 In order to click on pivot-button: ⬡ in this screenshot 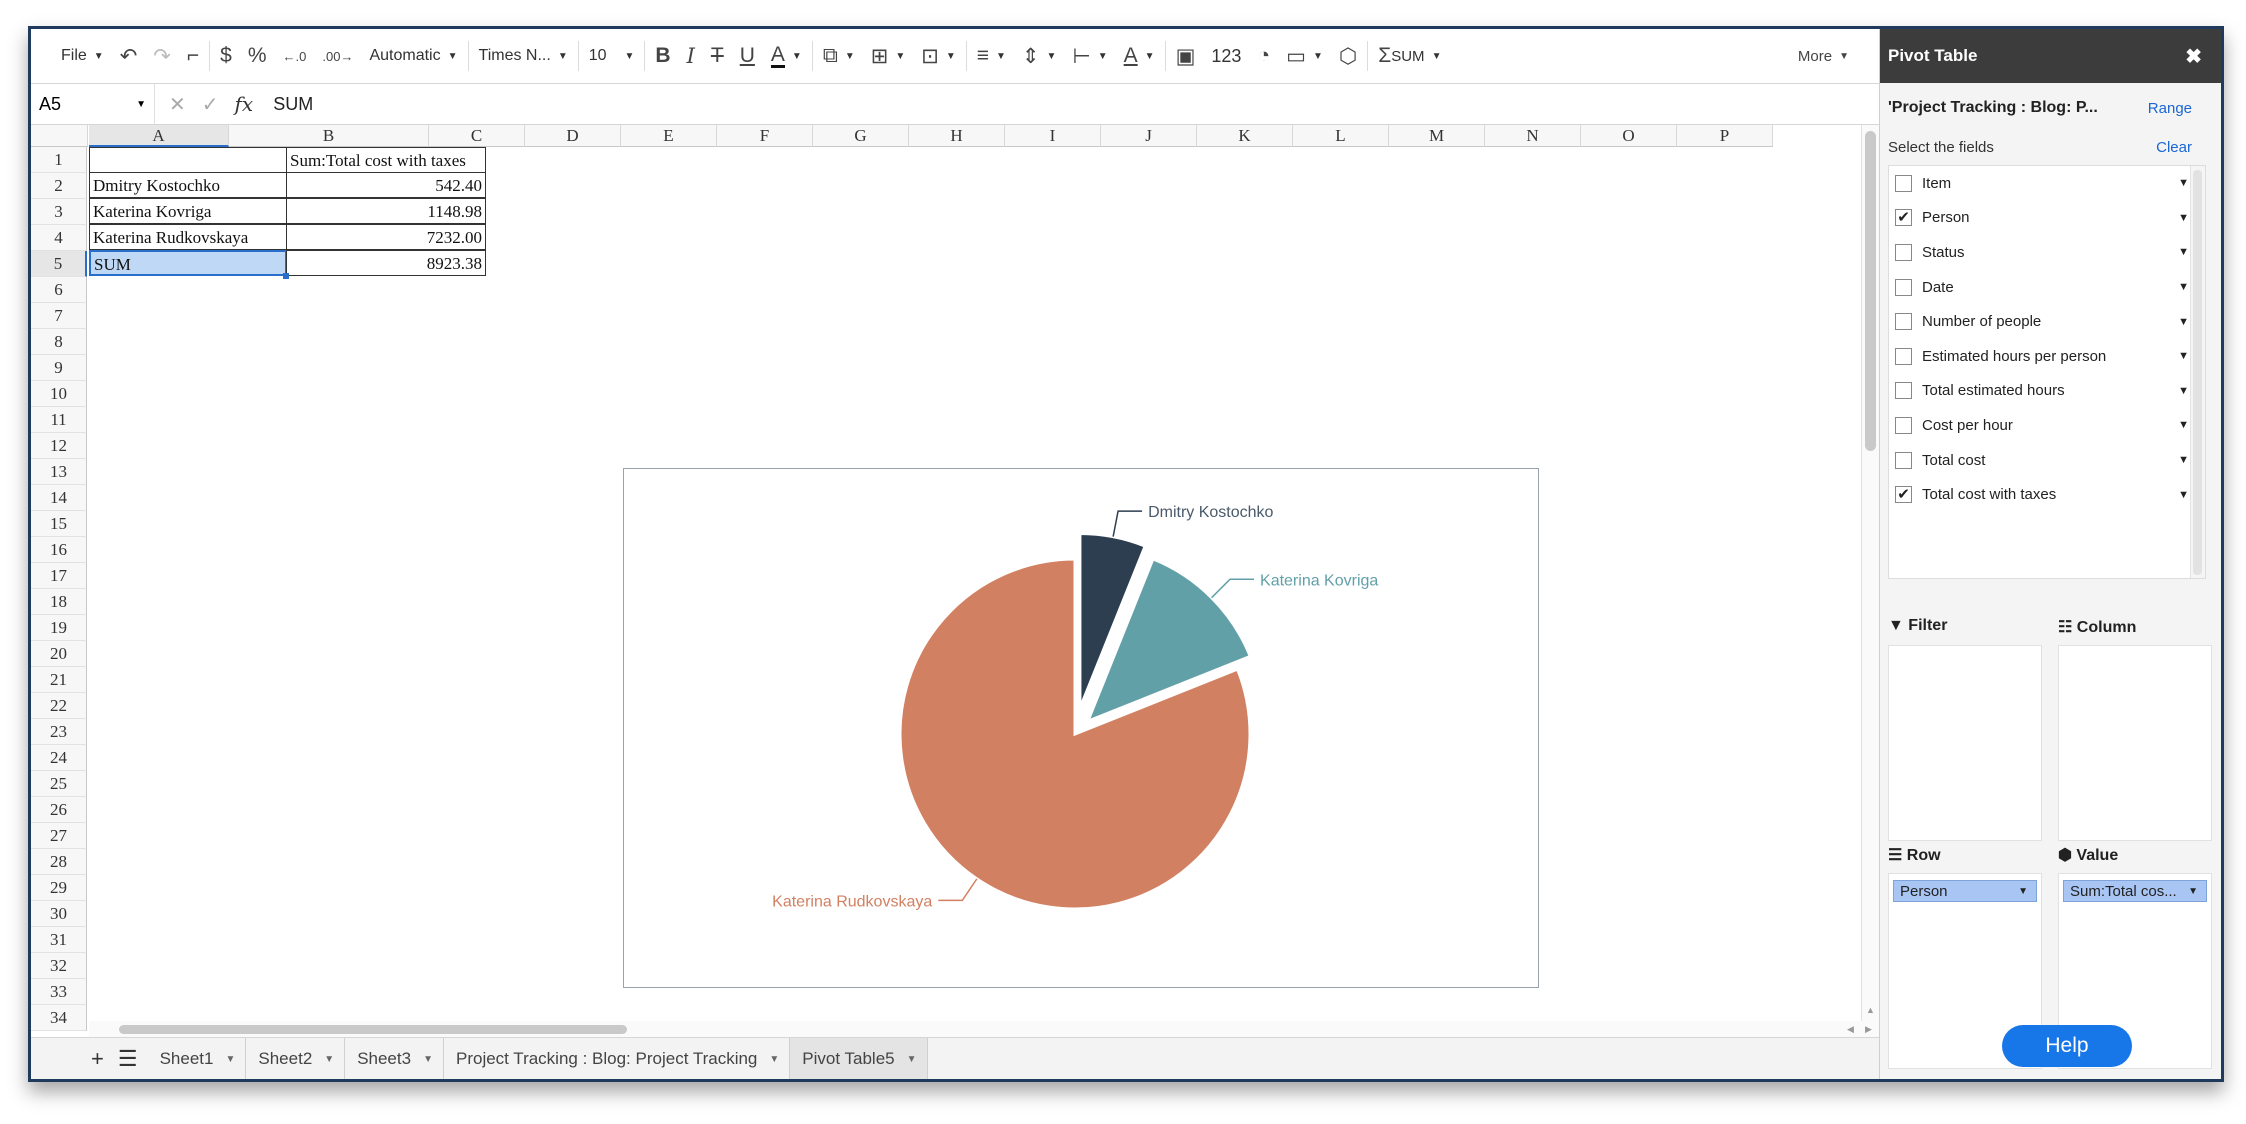, I will do `click(1348, 56)`.